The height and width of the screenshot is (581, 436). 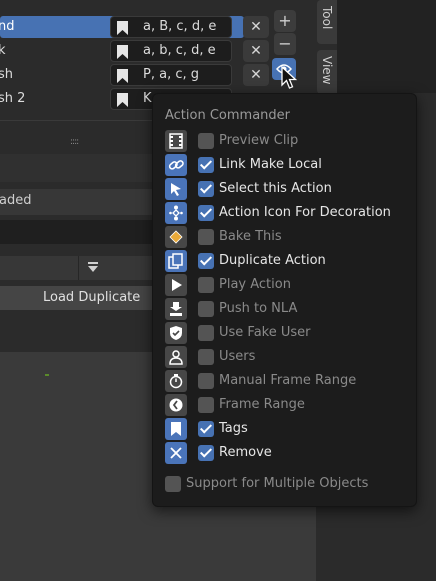 What do you see at coordinates (285, 44) in the screenshot?
I see `remove-slot-button: −` at bounding box center [285, 44].